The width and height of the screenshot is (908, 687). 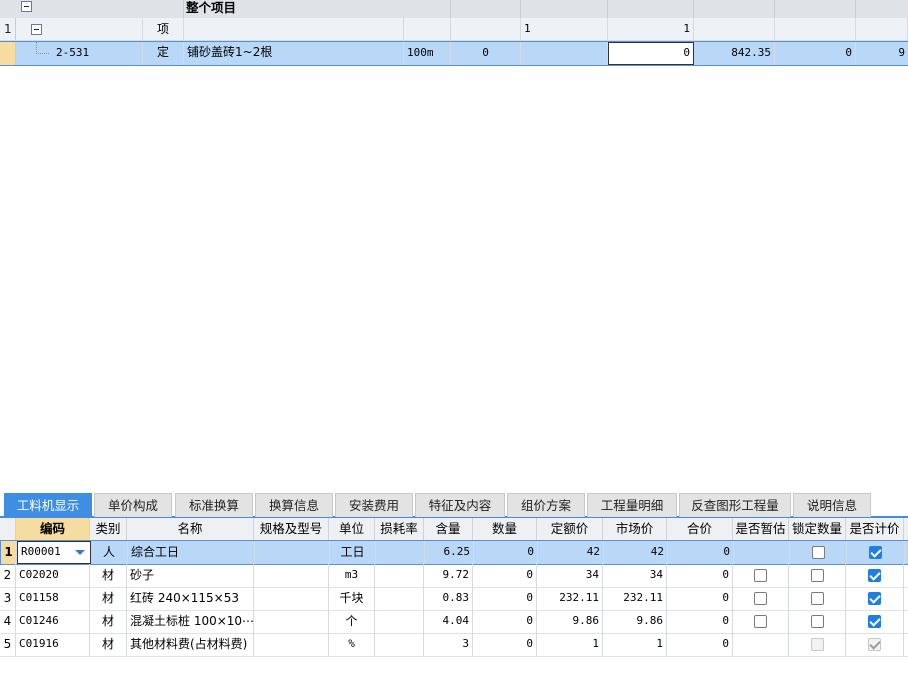 What do you see at coordinates (42, 48) in the screenshot?
I see `tree-line` at bounding box center [42, 48].